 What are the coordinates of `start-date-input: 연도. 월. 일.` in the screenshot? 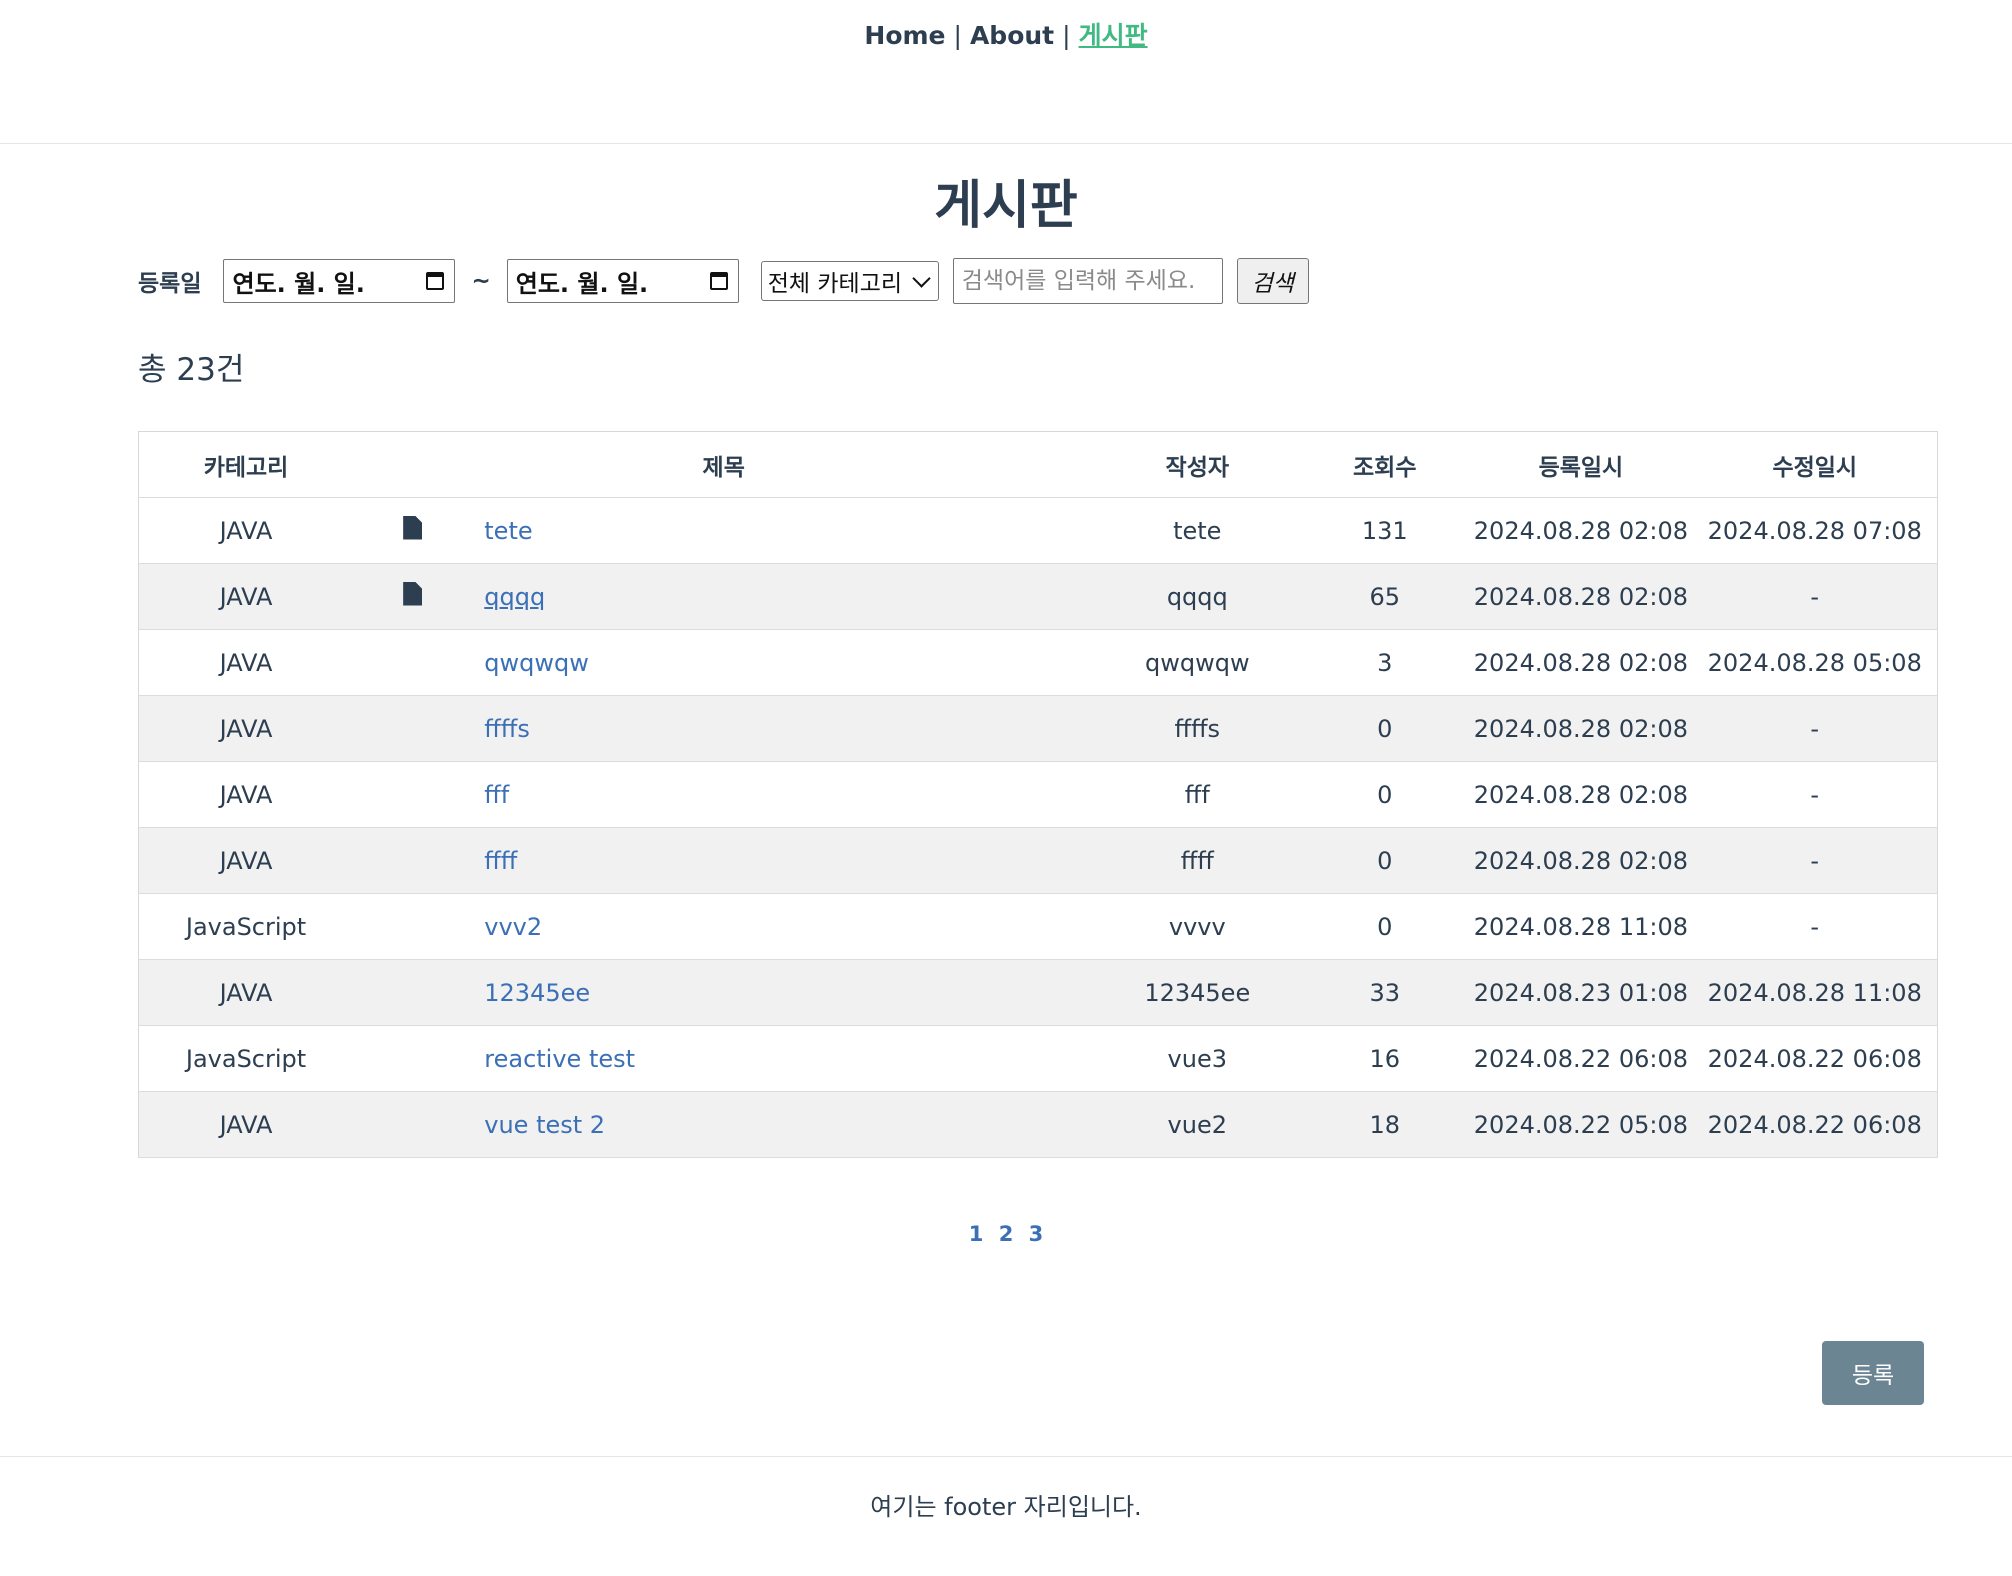 It's located at (339, 281).